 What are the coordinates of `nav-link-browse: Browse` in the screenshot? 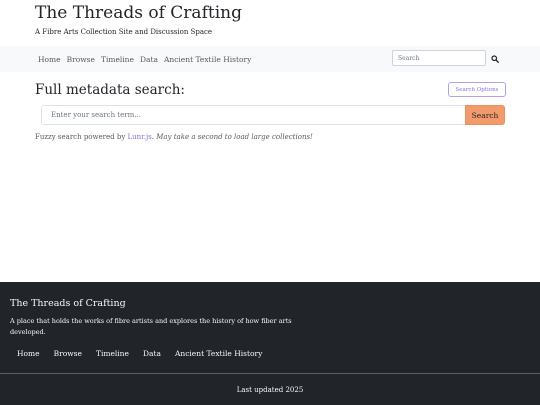 It's located at (81, 59).